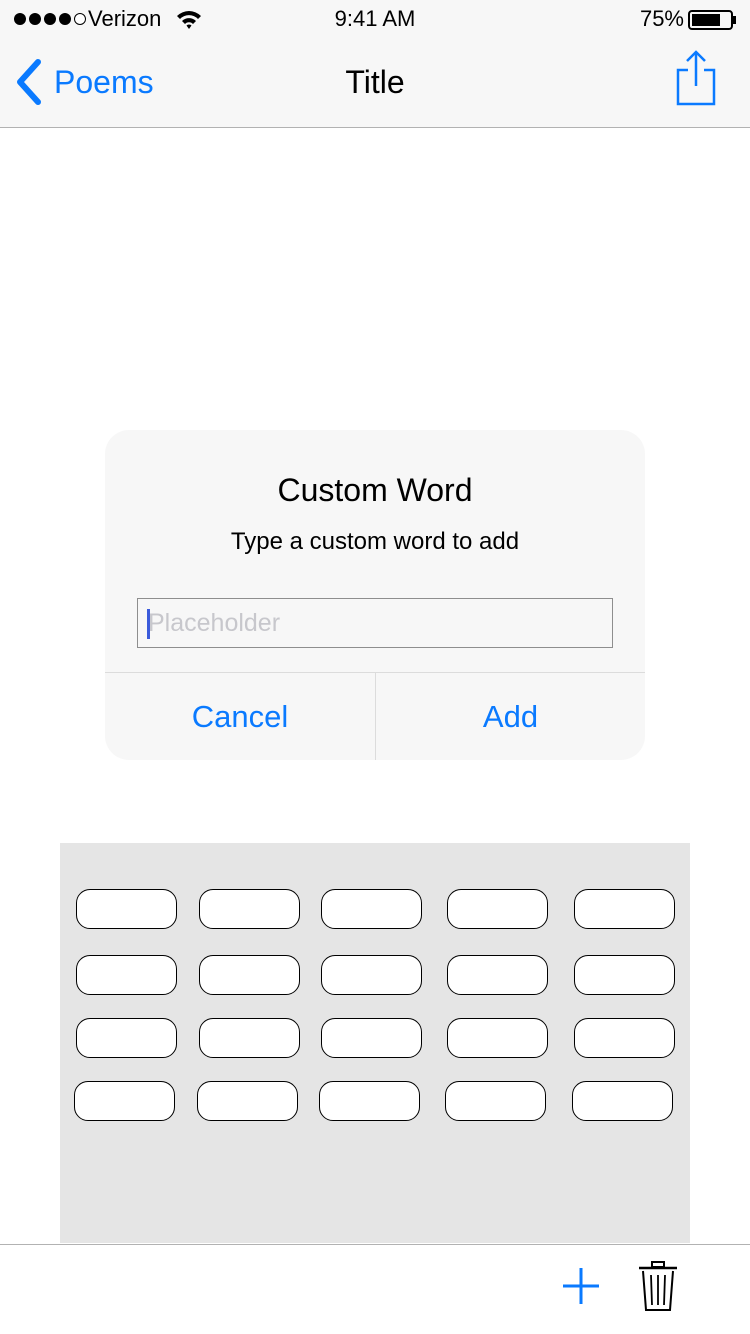 The height and width of the screenshot is (1334, 750). What do you see at coordinates (510, 716) in the screenshot?
I see `add-button: Add` at bounding box center [510, 716].